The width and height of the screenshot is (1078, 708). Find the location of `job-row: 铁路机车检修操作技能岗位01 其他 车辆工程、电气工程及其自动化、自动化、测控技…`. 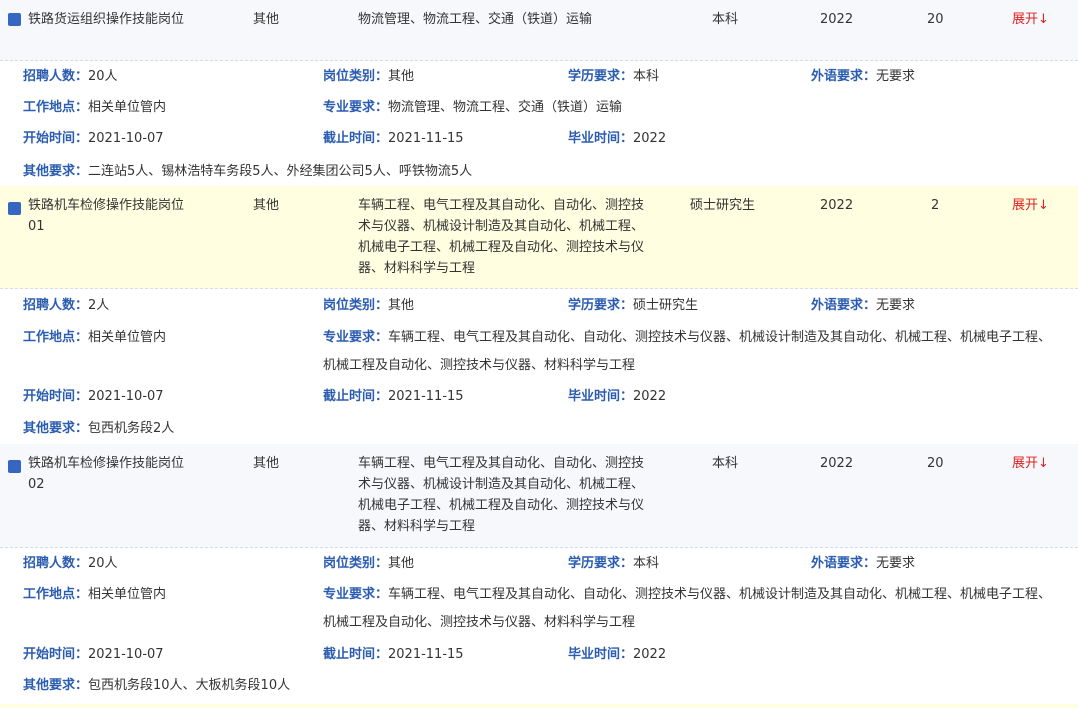

job-row: 铁路机车检修操作技能岗位01 其他 车辆工程、电气工程及其自动化、自动化、测控技… is located at coordinates (539, 237).